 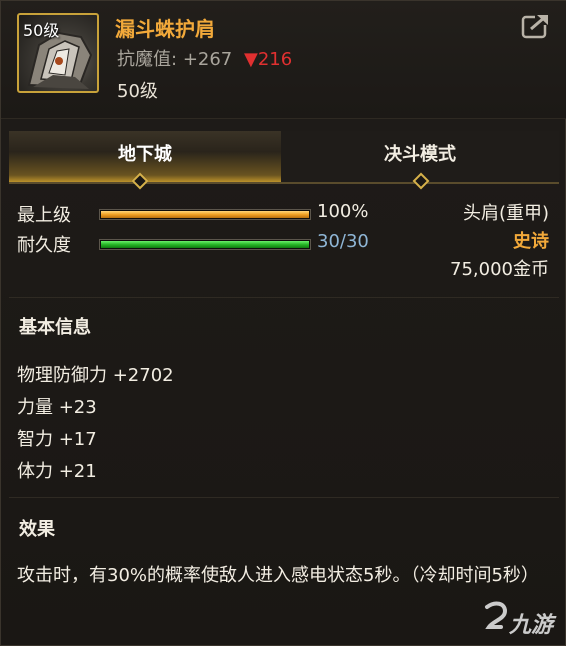 I want to click on shoulder-armor-icon: 50级, so click(x=58, y=53).